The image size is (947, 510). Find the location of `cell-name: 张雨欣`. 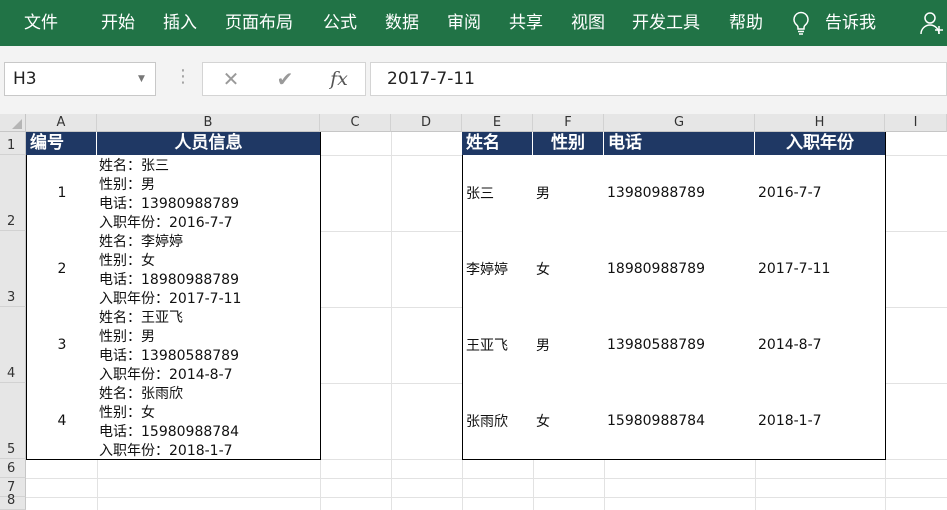

cell-name: 张雨欣 is located at coordinates (498, 421).